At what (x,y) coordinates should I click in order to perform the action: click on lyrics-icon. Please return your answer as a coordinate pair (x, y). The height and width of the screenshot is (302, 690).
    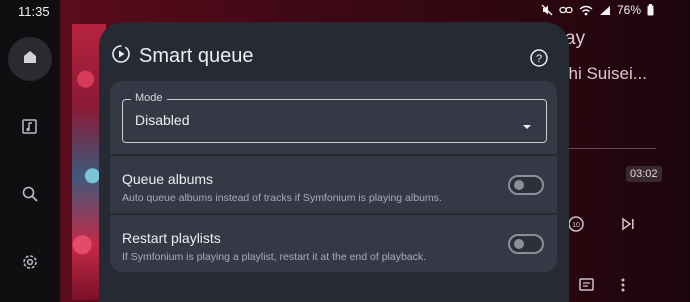
    Looking at the image, I should click on (587, 285).